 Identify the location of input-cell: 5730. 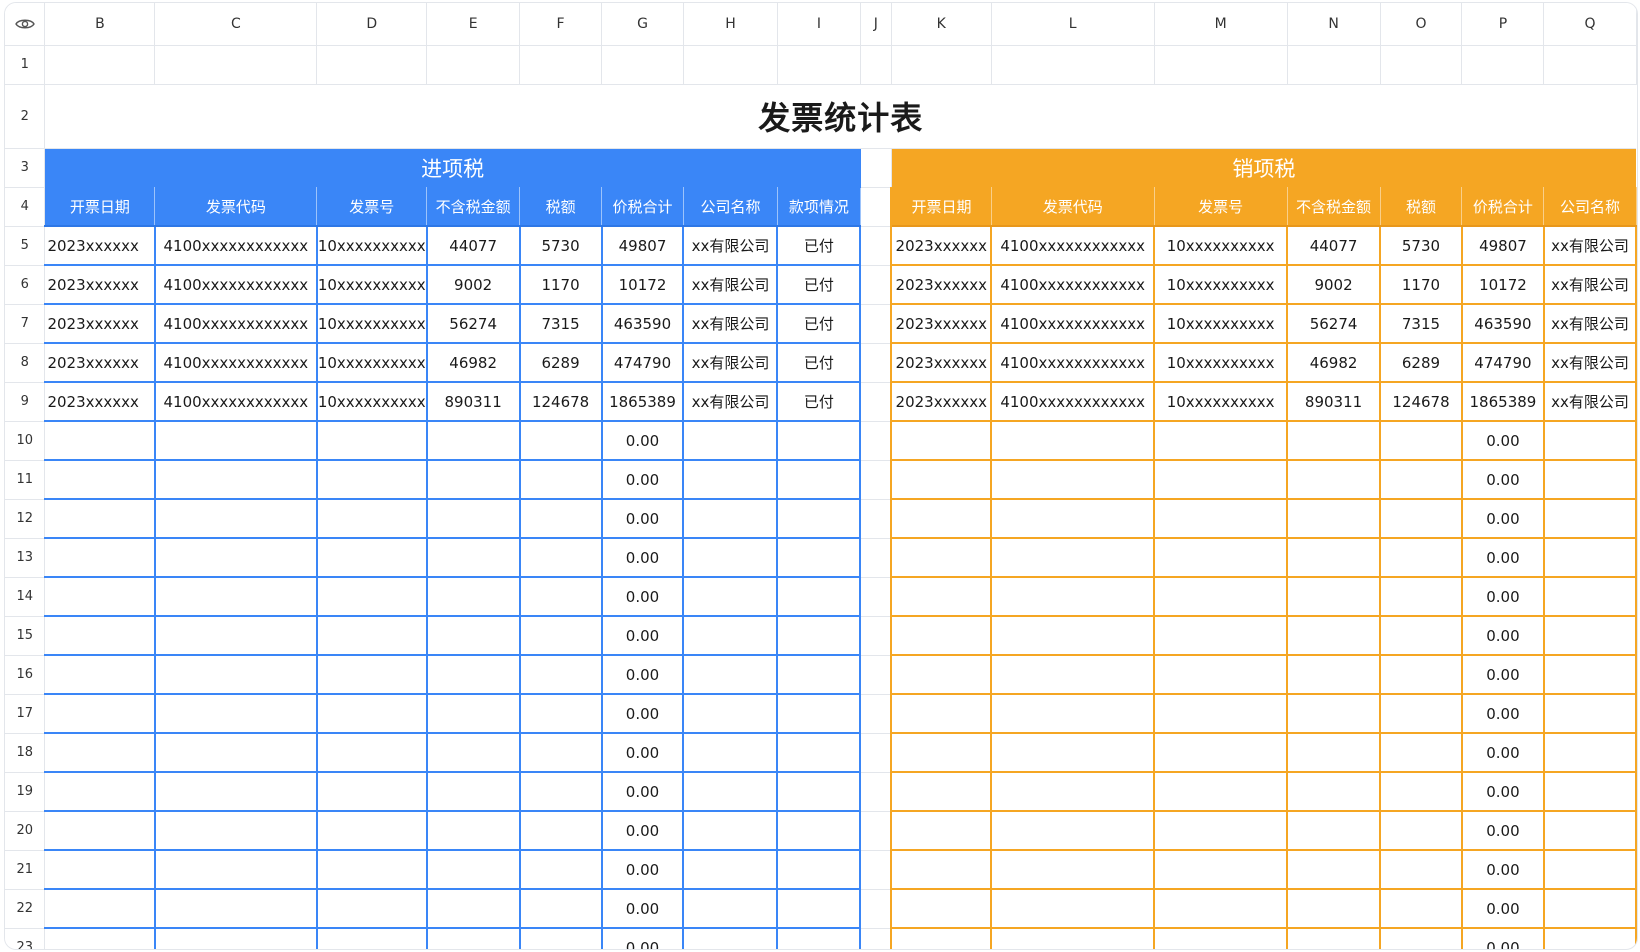
(561, 246).